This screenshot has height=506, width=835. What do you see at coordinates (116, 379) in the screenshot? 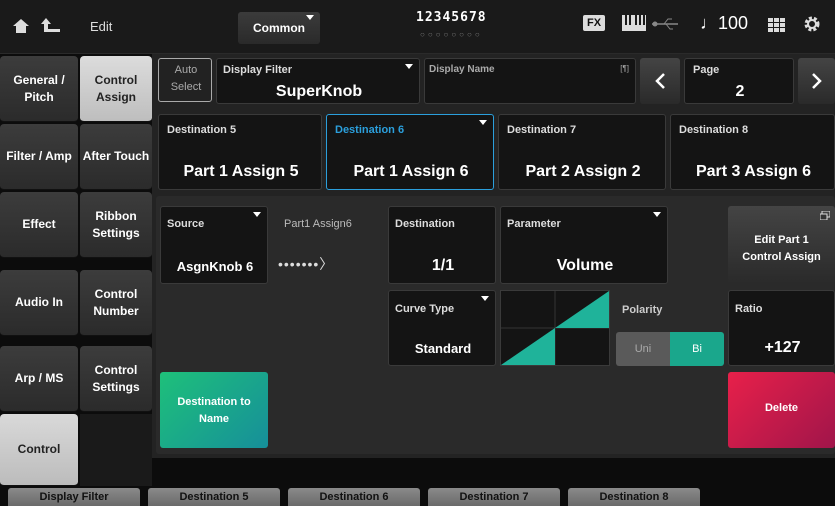
I see `subtab-control-settings: Control Settings` at bounding box center [116, 379].